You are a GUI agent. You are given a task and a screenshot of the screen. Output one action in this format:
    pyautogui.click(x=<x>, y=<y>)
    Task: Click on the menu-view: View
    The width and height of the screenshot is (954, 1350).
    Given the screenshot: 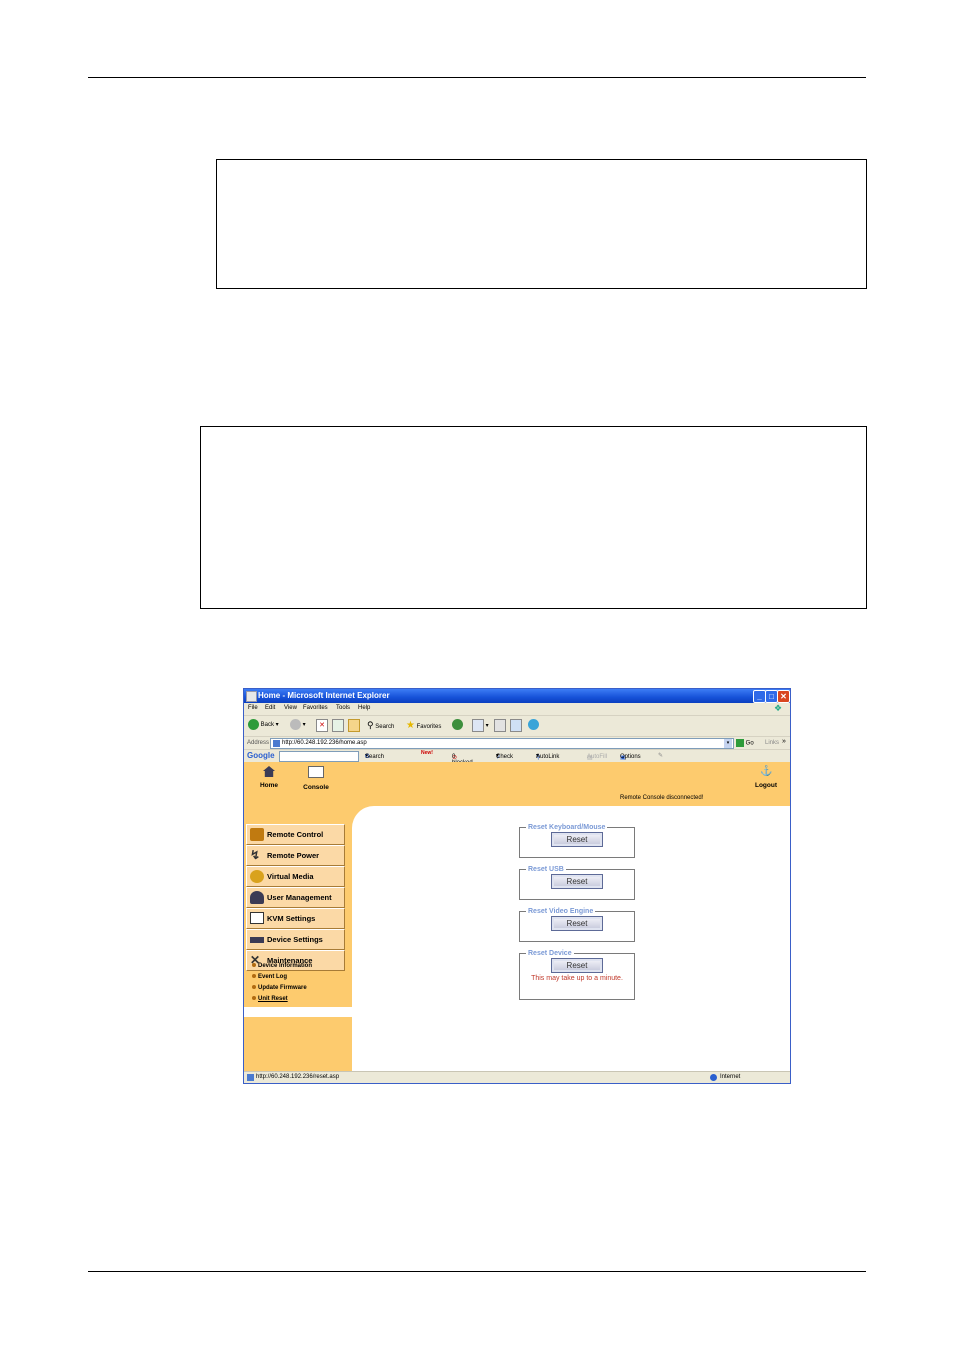 What is the action you would take?
    pyautogui.click(x=290, y=708)
    